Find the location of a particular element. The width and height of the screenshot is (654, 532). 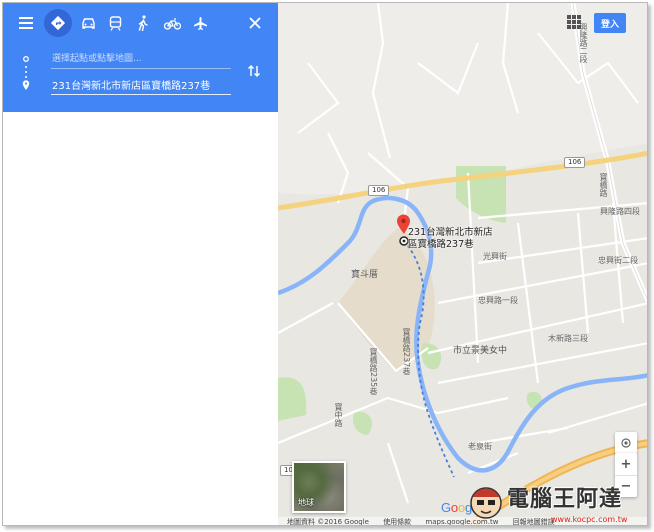

pin-label-line1: 231台灣新北市新店 is located at coordinates (450, 232).